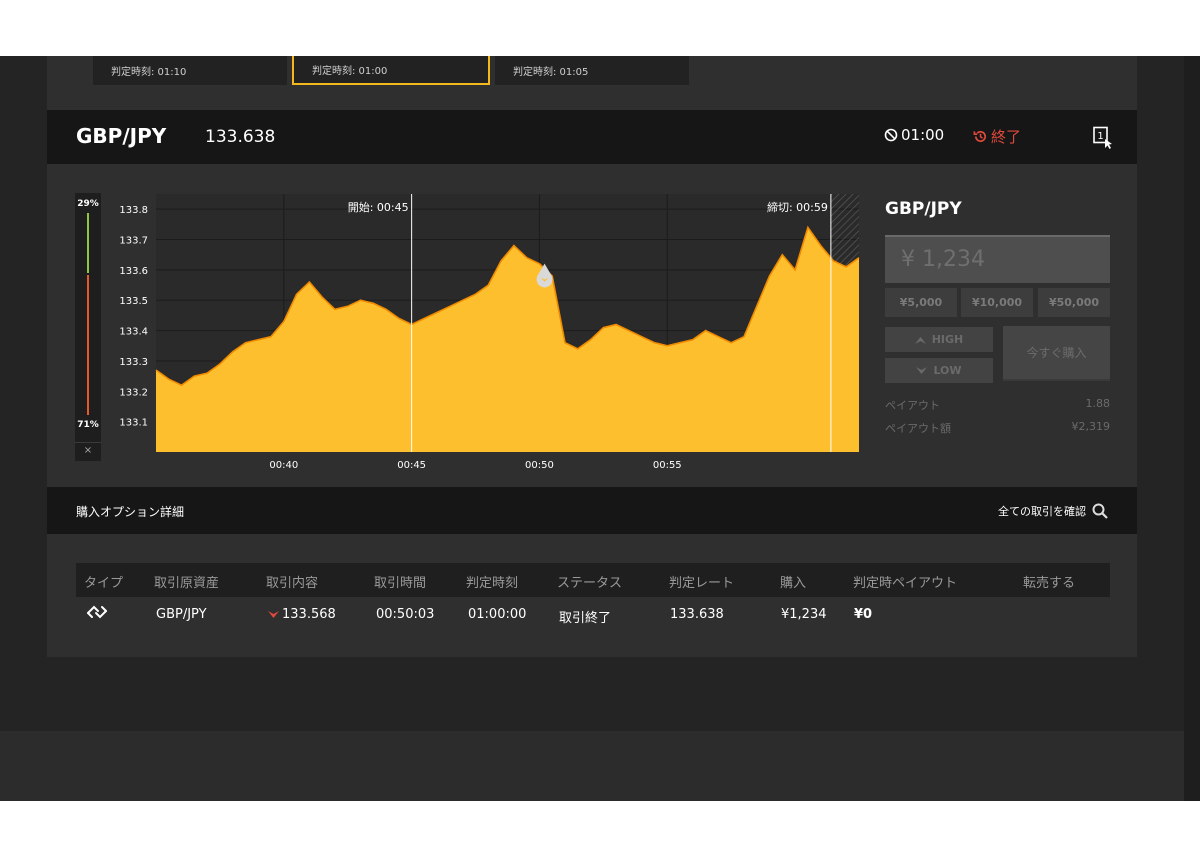 The height and width of the screenshot is (856, 1200). What do you see at coordinates (891, 135) in the screenshot?
I see `no-entry-icon` at bounding box center [891, 135].